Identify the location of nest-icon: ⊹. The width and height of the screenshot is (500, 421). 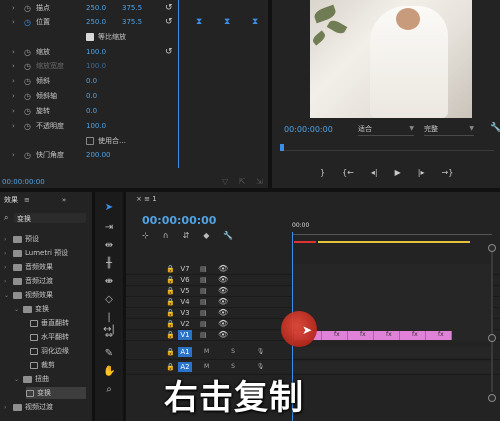
(145, 235).